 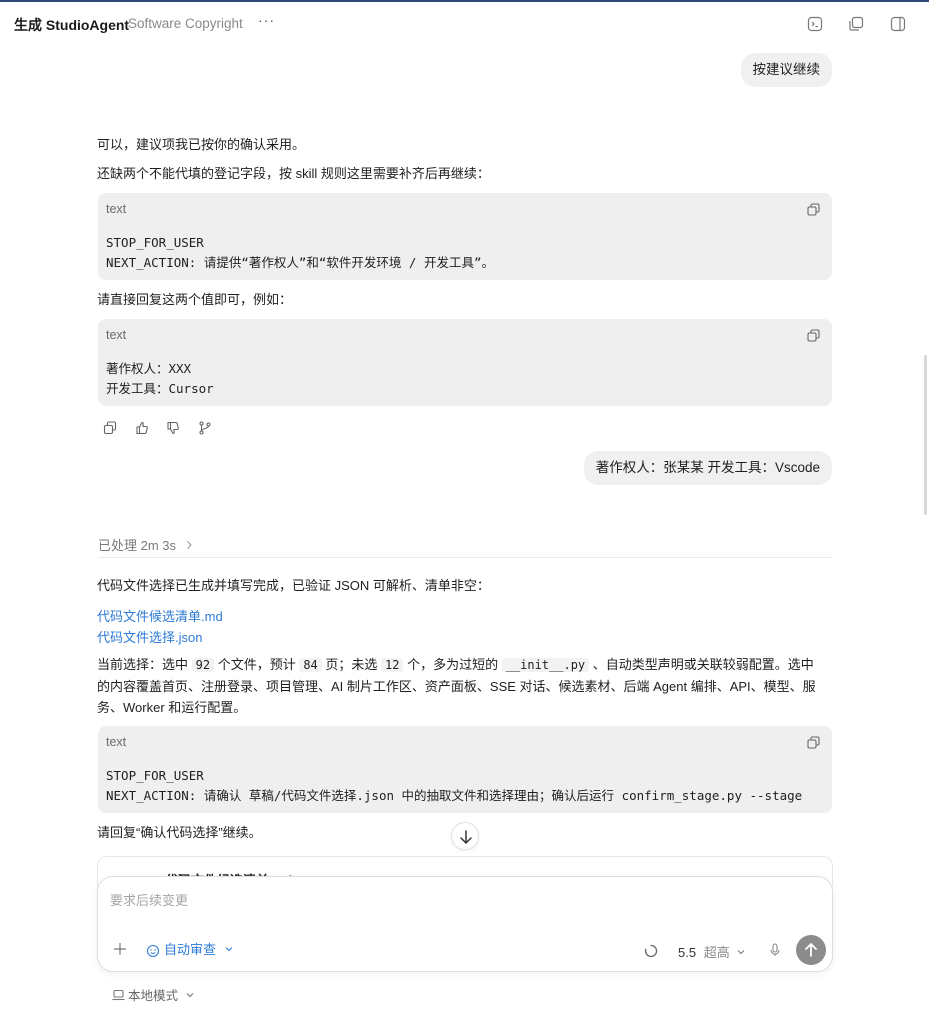 What do you see at coordinates (179, 832) in the screenshot?
I see `assistant-text: 请回复“确认代码选择”继续。` at bounding box center [179, 832].